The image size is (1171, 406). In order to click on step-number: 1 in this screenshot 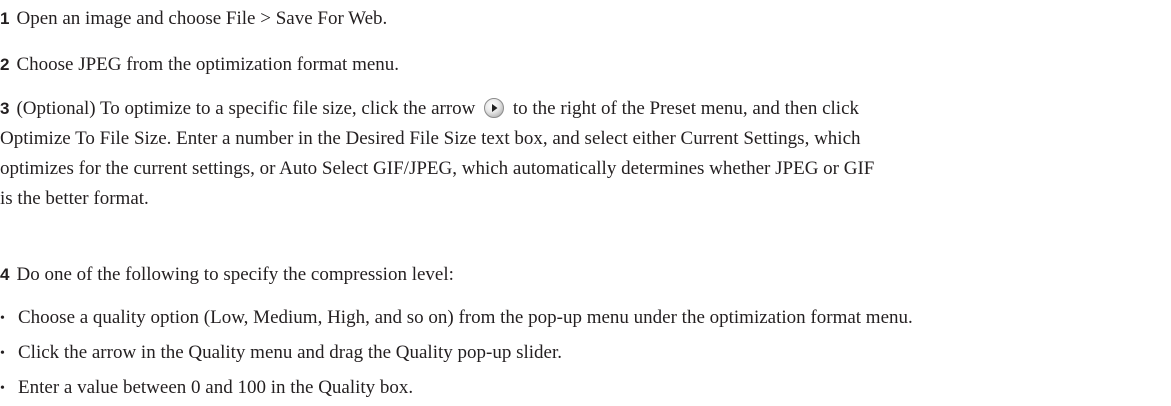, I will do `click(5, 18)`.